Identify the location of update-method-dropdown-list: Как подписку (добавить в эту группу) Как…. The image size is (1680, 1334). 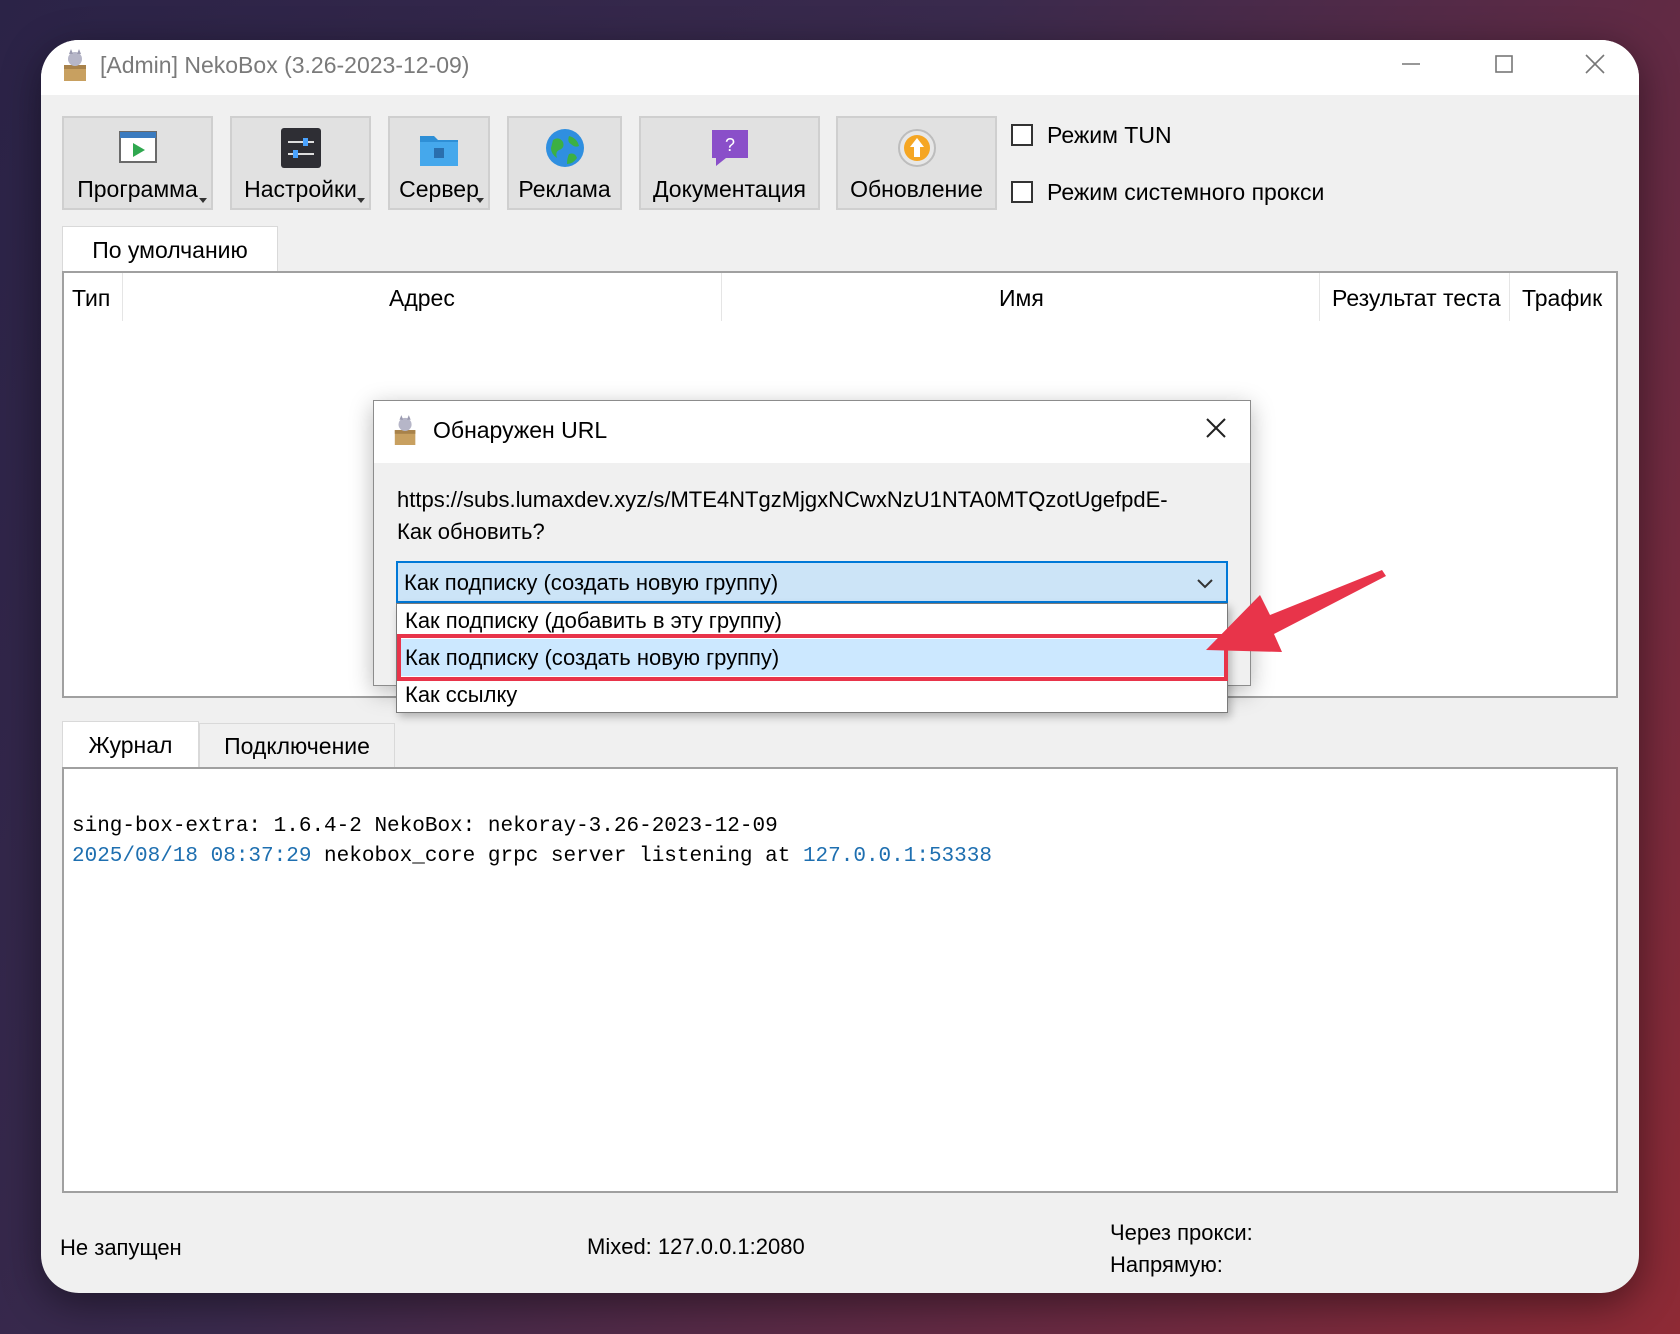
(812, 658).